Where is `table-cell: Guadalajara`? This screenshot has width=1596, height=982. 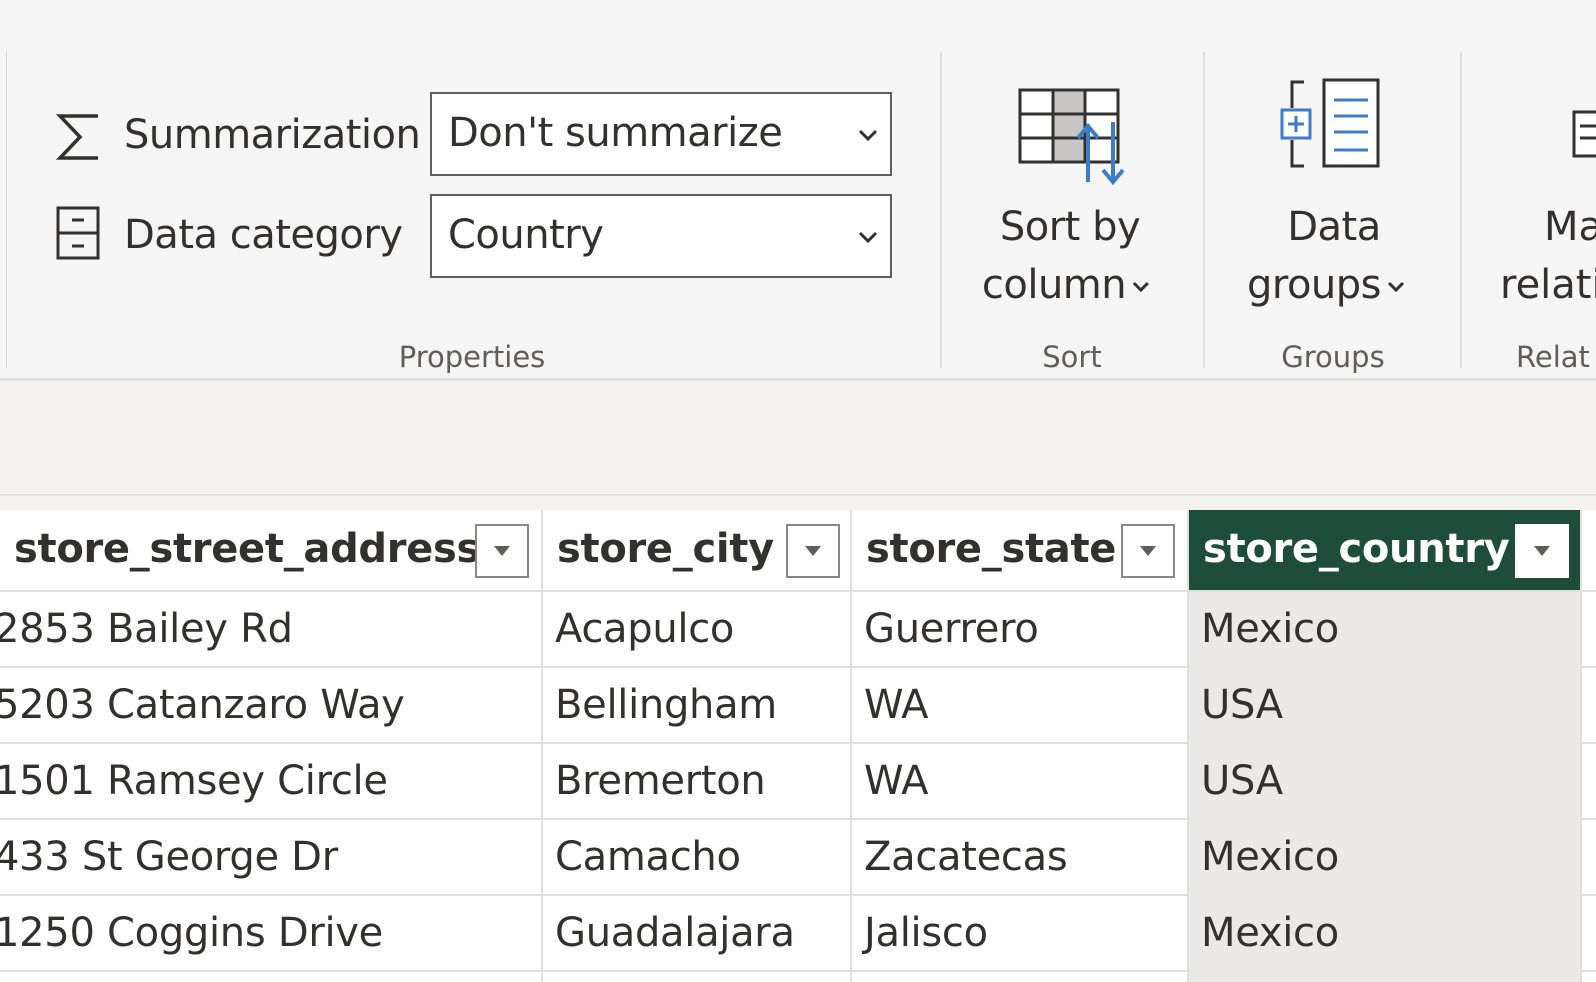
table-cell: Guadalajara is located at coordinates (697, 934).